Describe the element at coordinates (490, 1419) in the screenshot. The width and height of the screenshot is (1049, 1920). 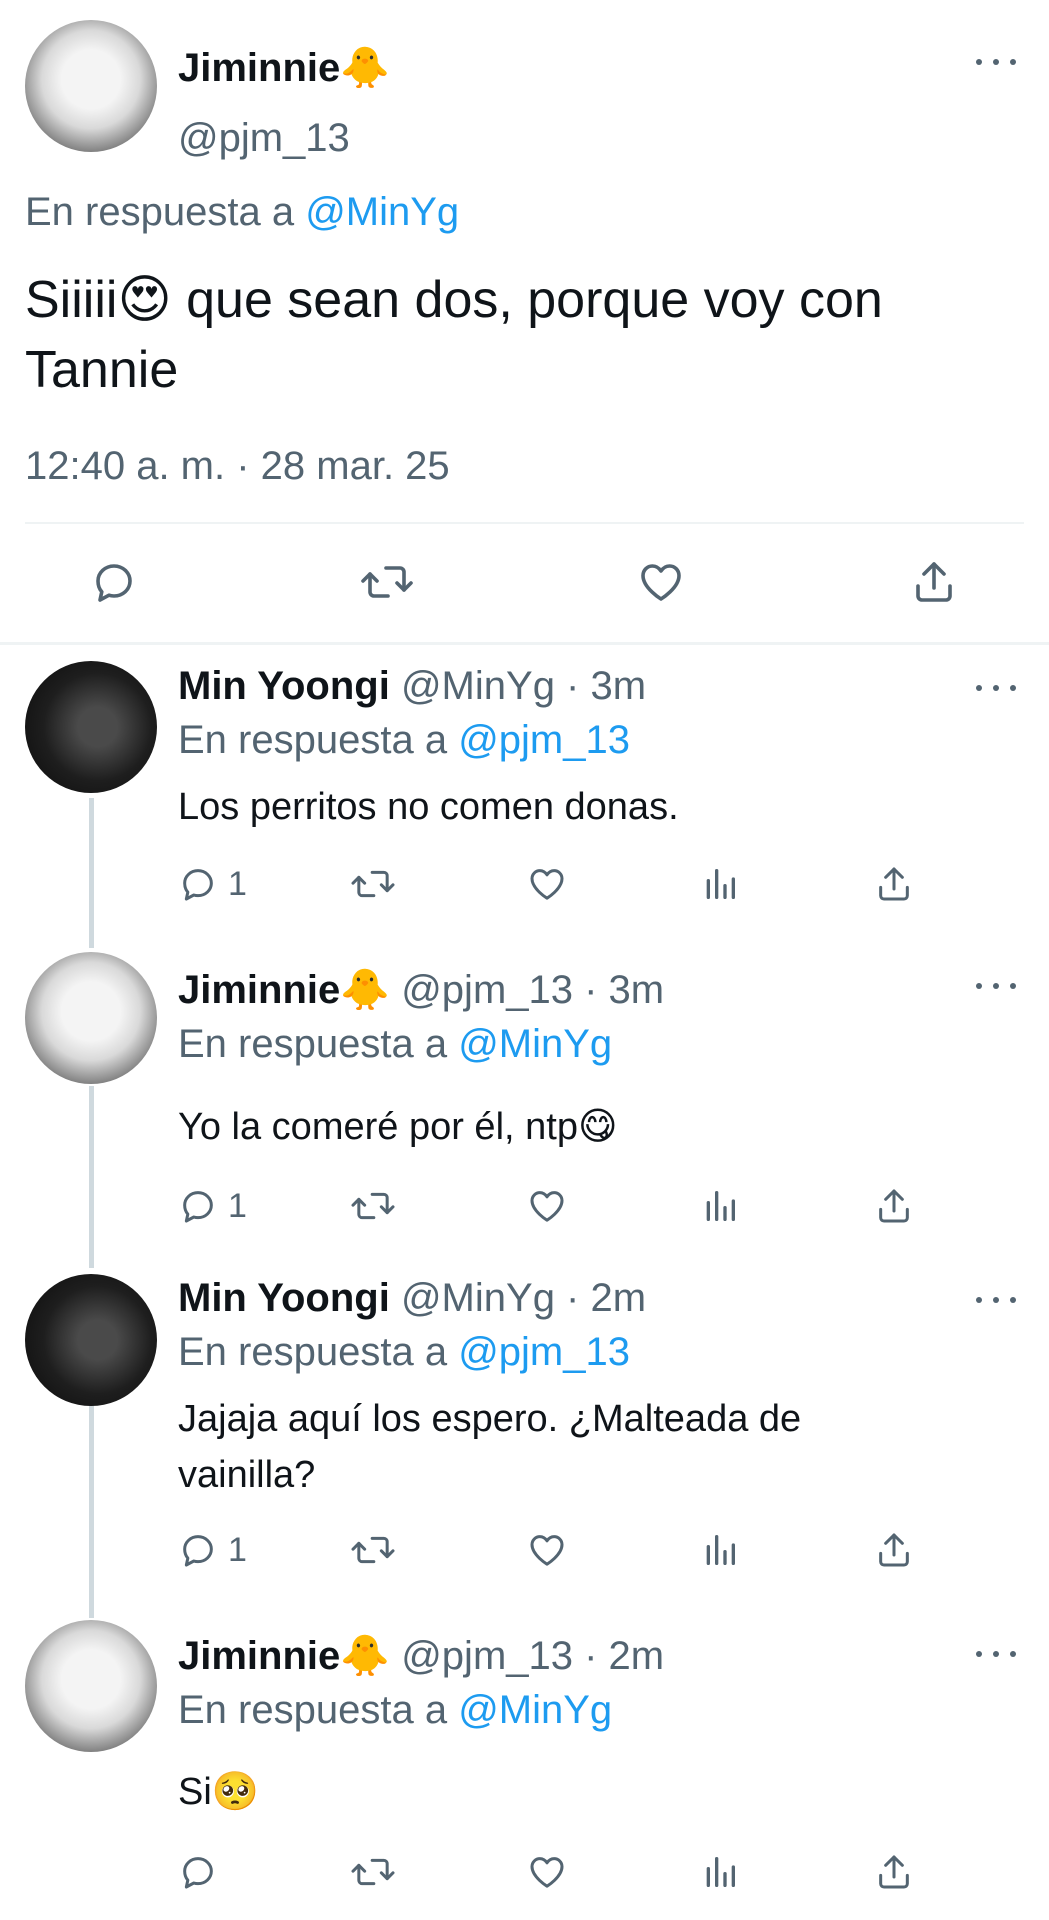
I see `tweet-text-line: Jajaja aquí los espero. ¿Malteada de` at that location.